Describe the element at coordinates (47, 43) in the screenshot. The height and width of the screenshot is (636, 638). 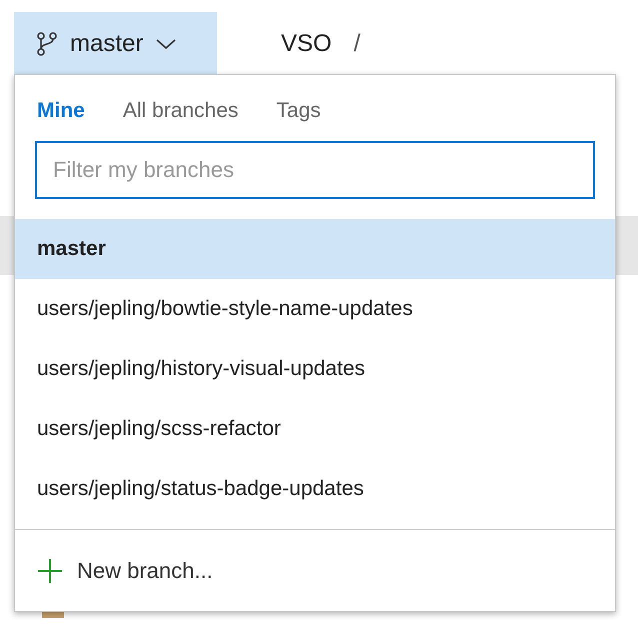
I see `branch-icon` at that location.